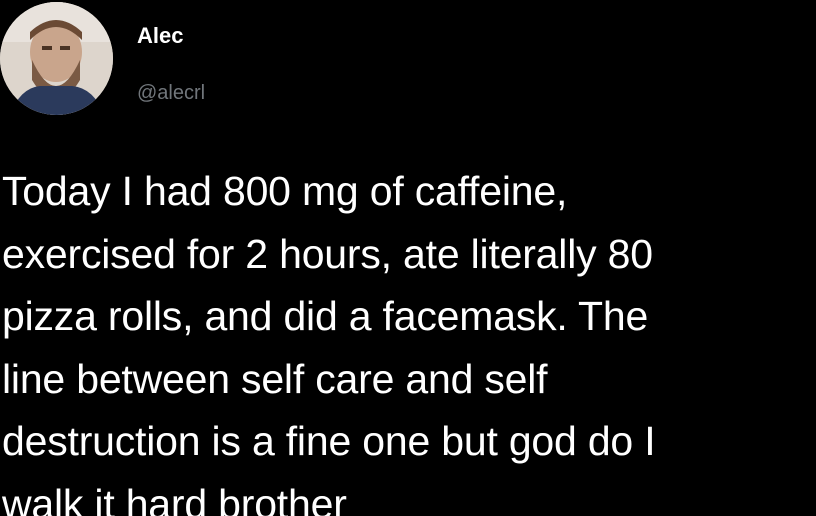 This screenshot has width=816, height=516. Describe the element at coordinates (160, 36) in the screenshot. I see `display-name: Alec` at that location.